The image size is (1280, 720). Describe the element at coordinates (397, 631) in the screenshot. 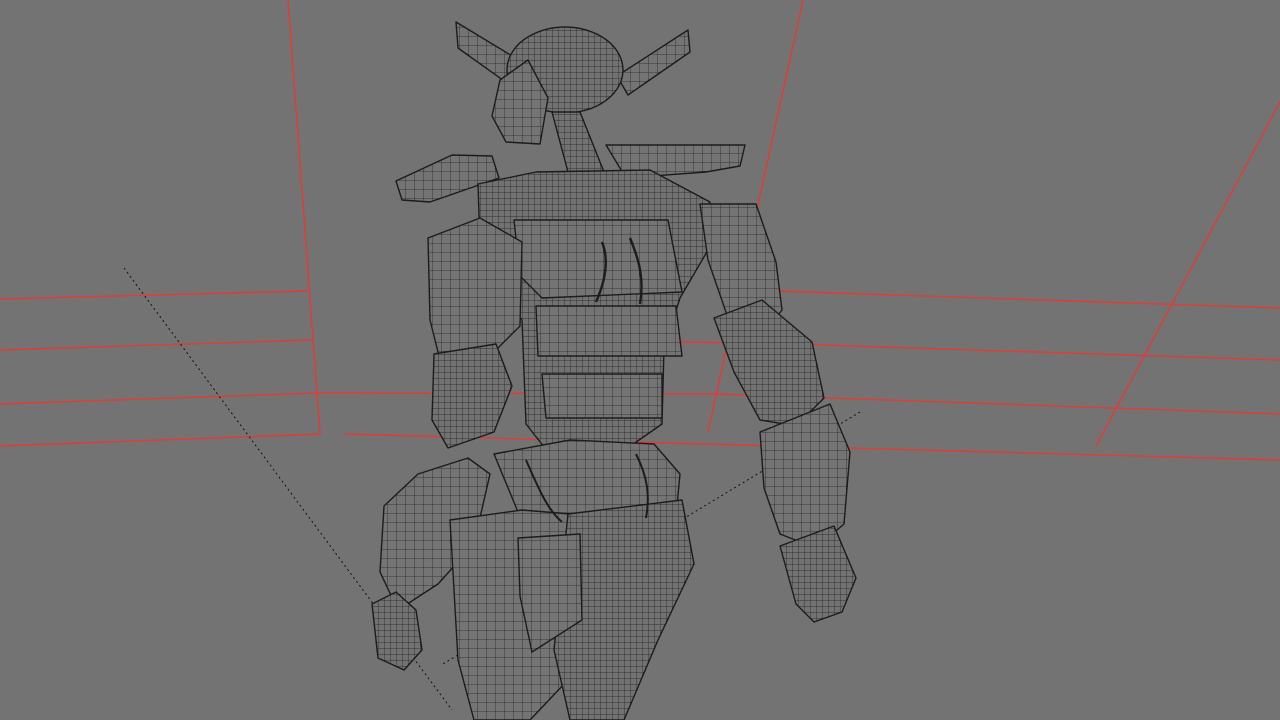

I see `robot-left-hand` at that location.